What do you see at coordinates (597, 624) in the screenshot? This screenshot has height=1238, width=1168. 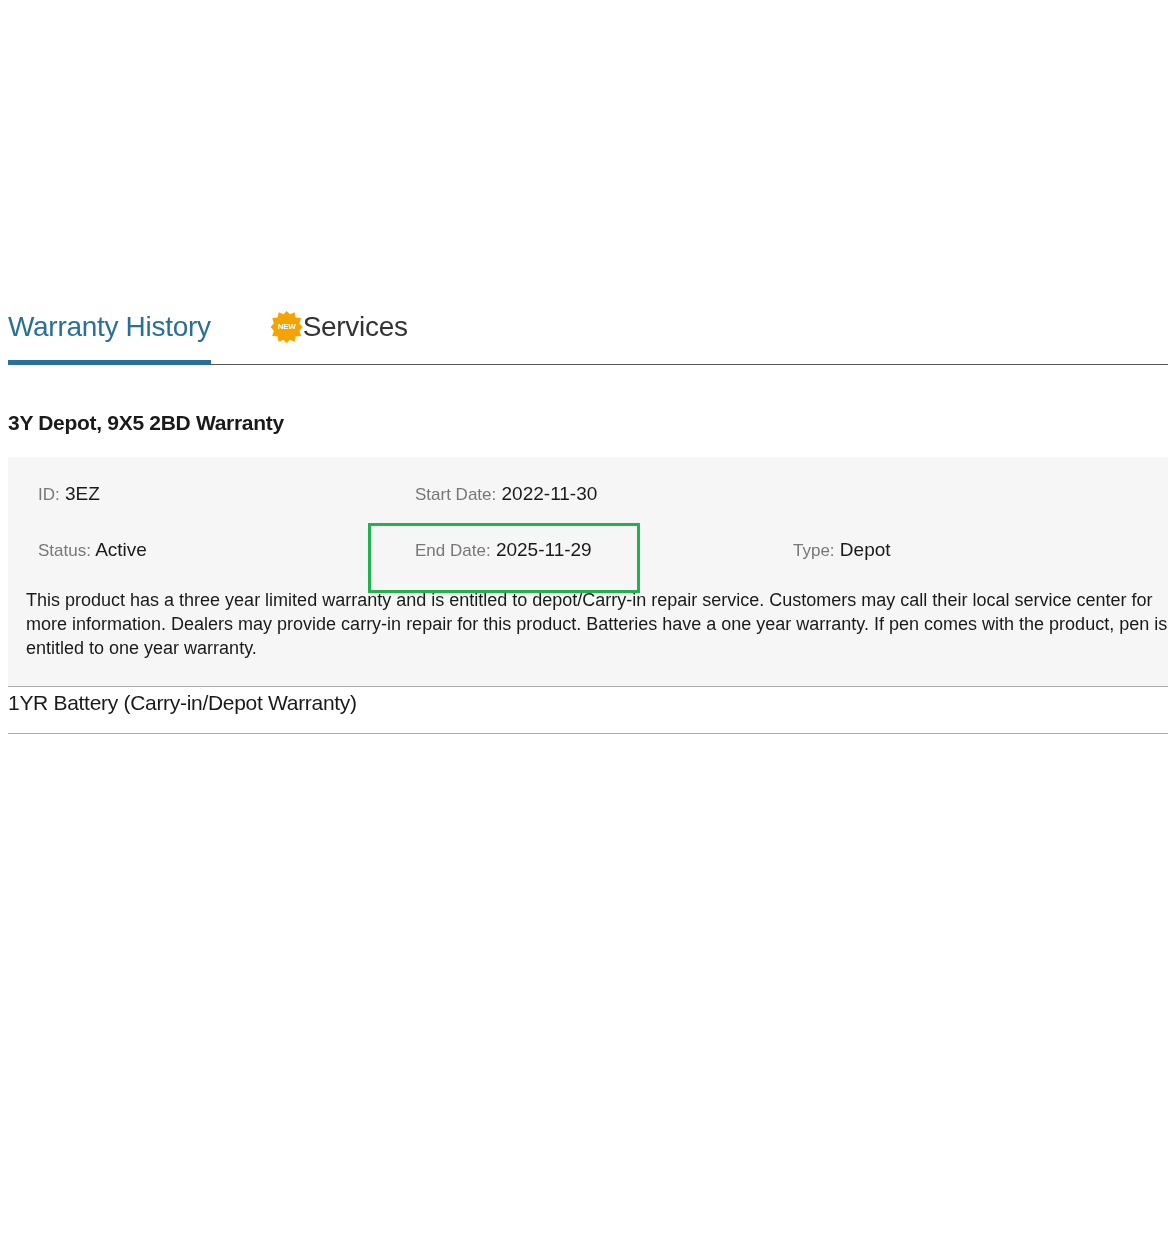 I see `description-text: This product has a three year limited warranty and is entitled to depot/Carry-in repair service. Customers may call their local service center for more information. Dealers may provide carry-in repair for this product. Batteries have a one year warranty. If pen comes with the product, pen is entitled to one year warranty.` at bounding box center [597, 624].